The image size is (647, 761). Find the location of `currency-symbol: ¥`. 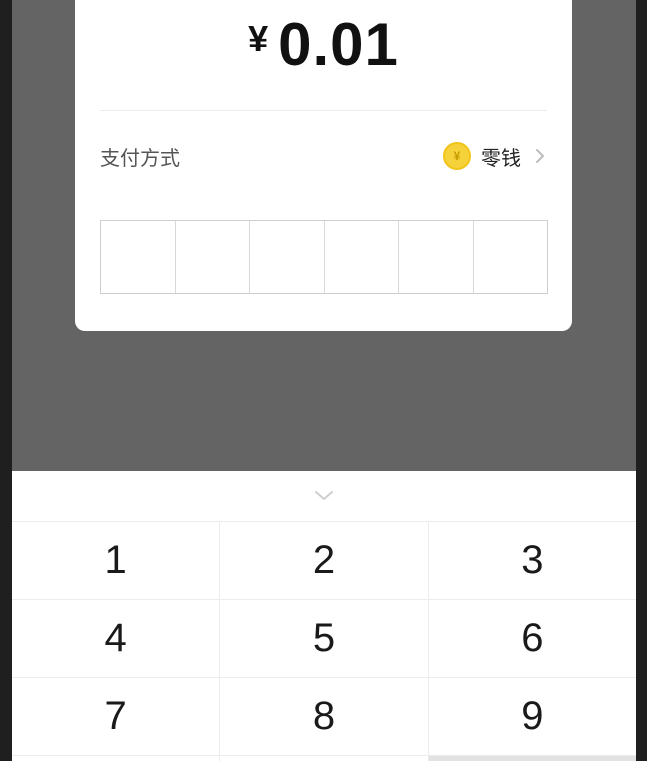

currency-symbol: ¥ is located at coordinates (258, 38).